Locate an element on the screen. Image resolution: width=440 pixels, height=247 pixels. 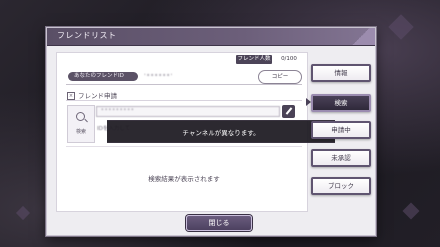
toast-notification: チャンネルが異なります。 is located at coordinates (221, 131).